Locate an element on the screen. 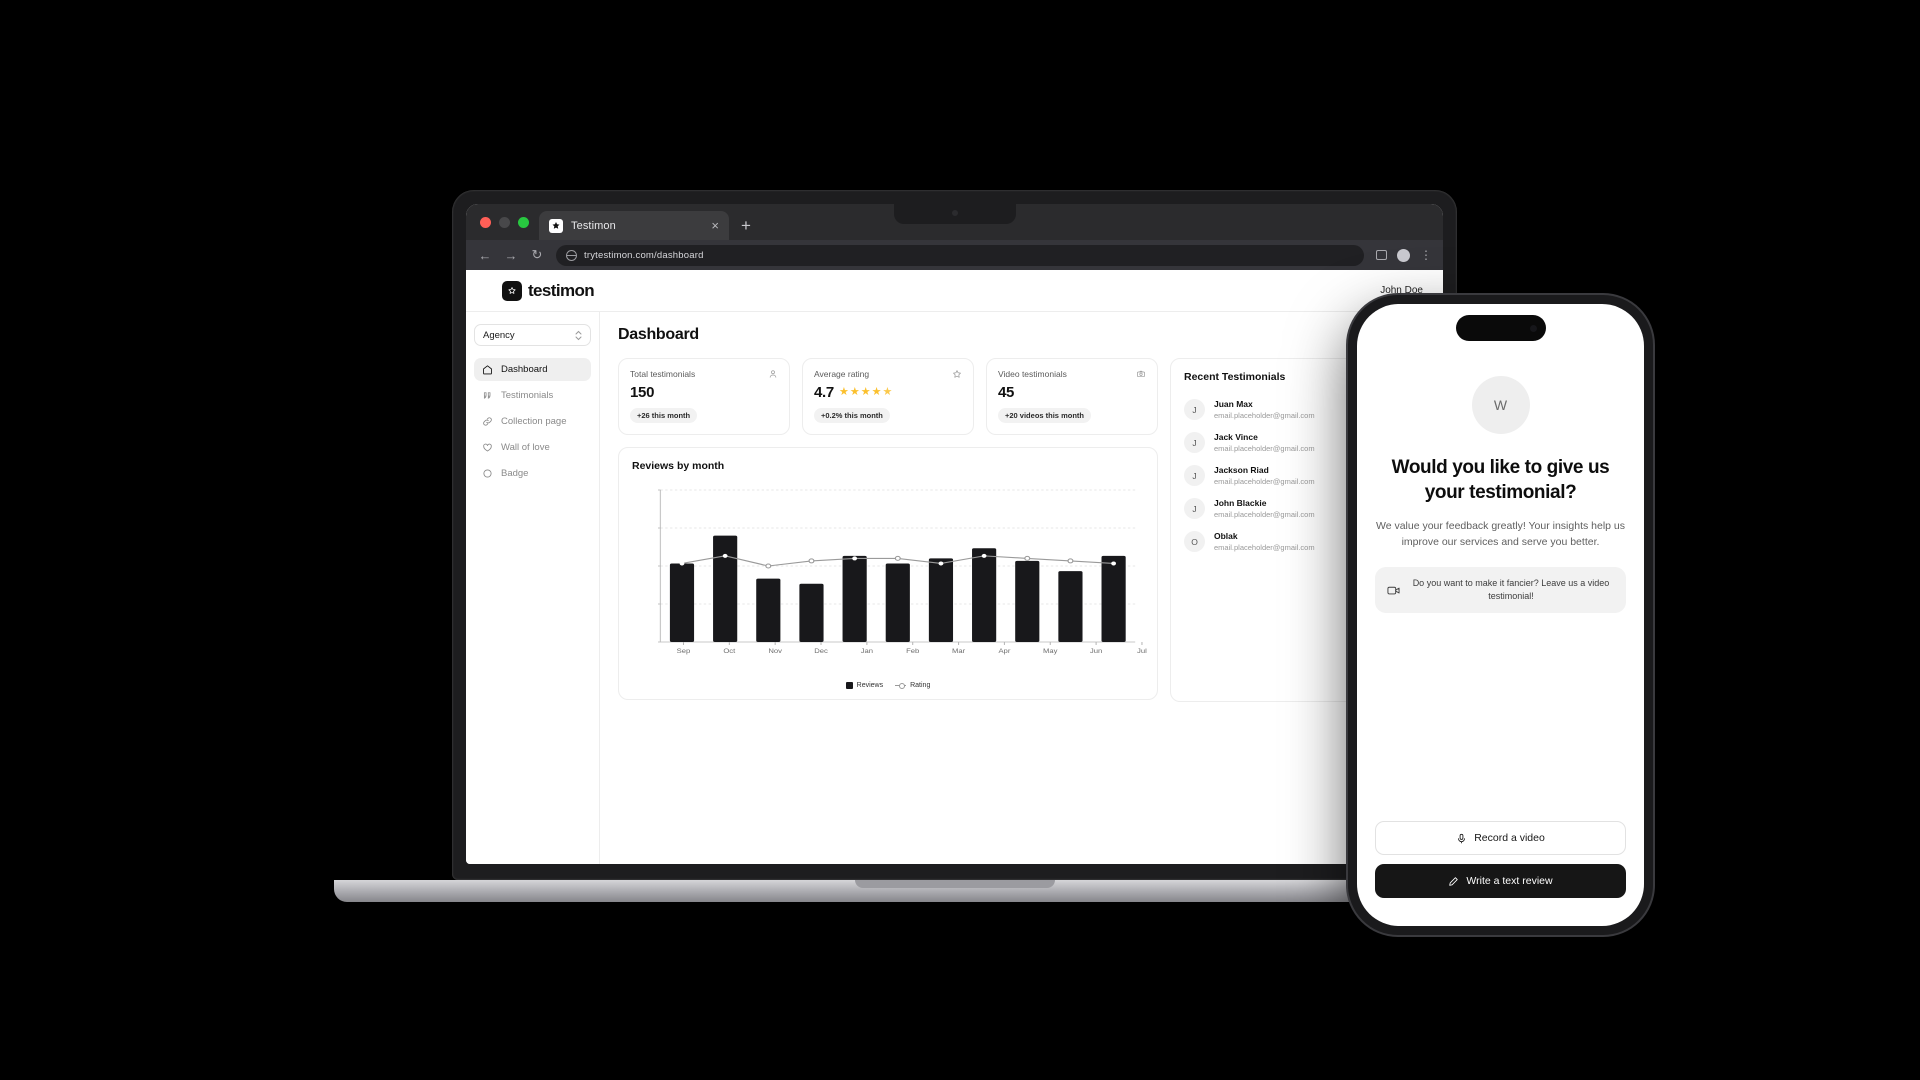 The width and height of the screenshot is (1920, 1080). forward-icon: → is located at coordinates (511, 255).